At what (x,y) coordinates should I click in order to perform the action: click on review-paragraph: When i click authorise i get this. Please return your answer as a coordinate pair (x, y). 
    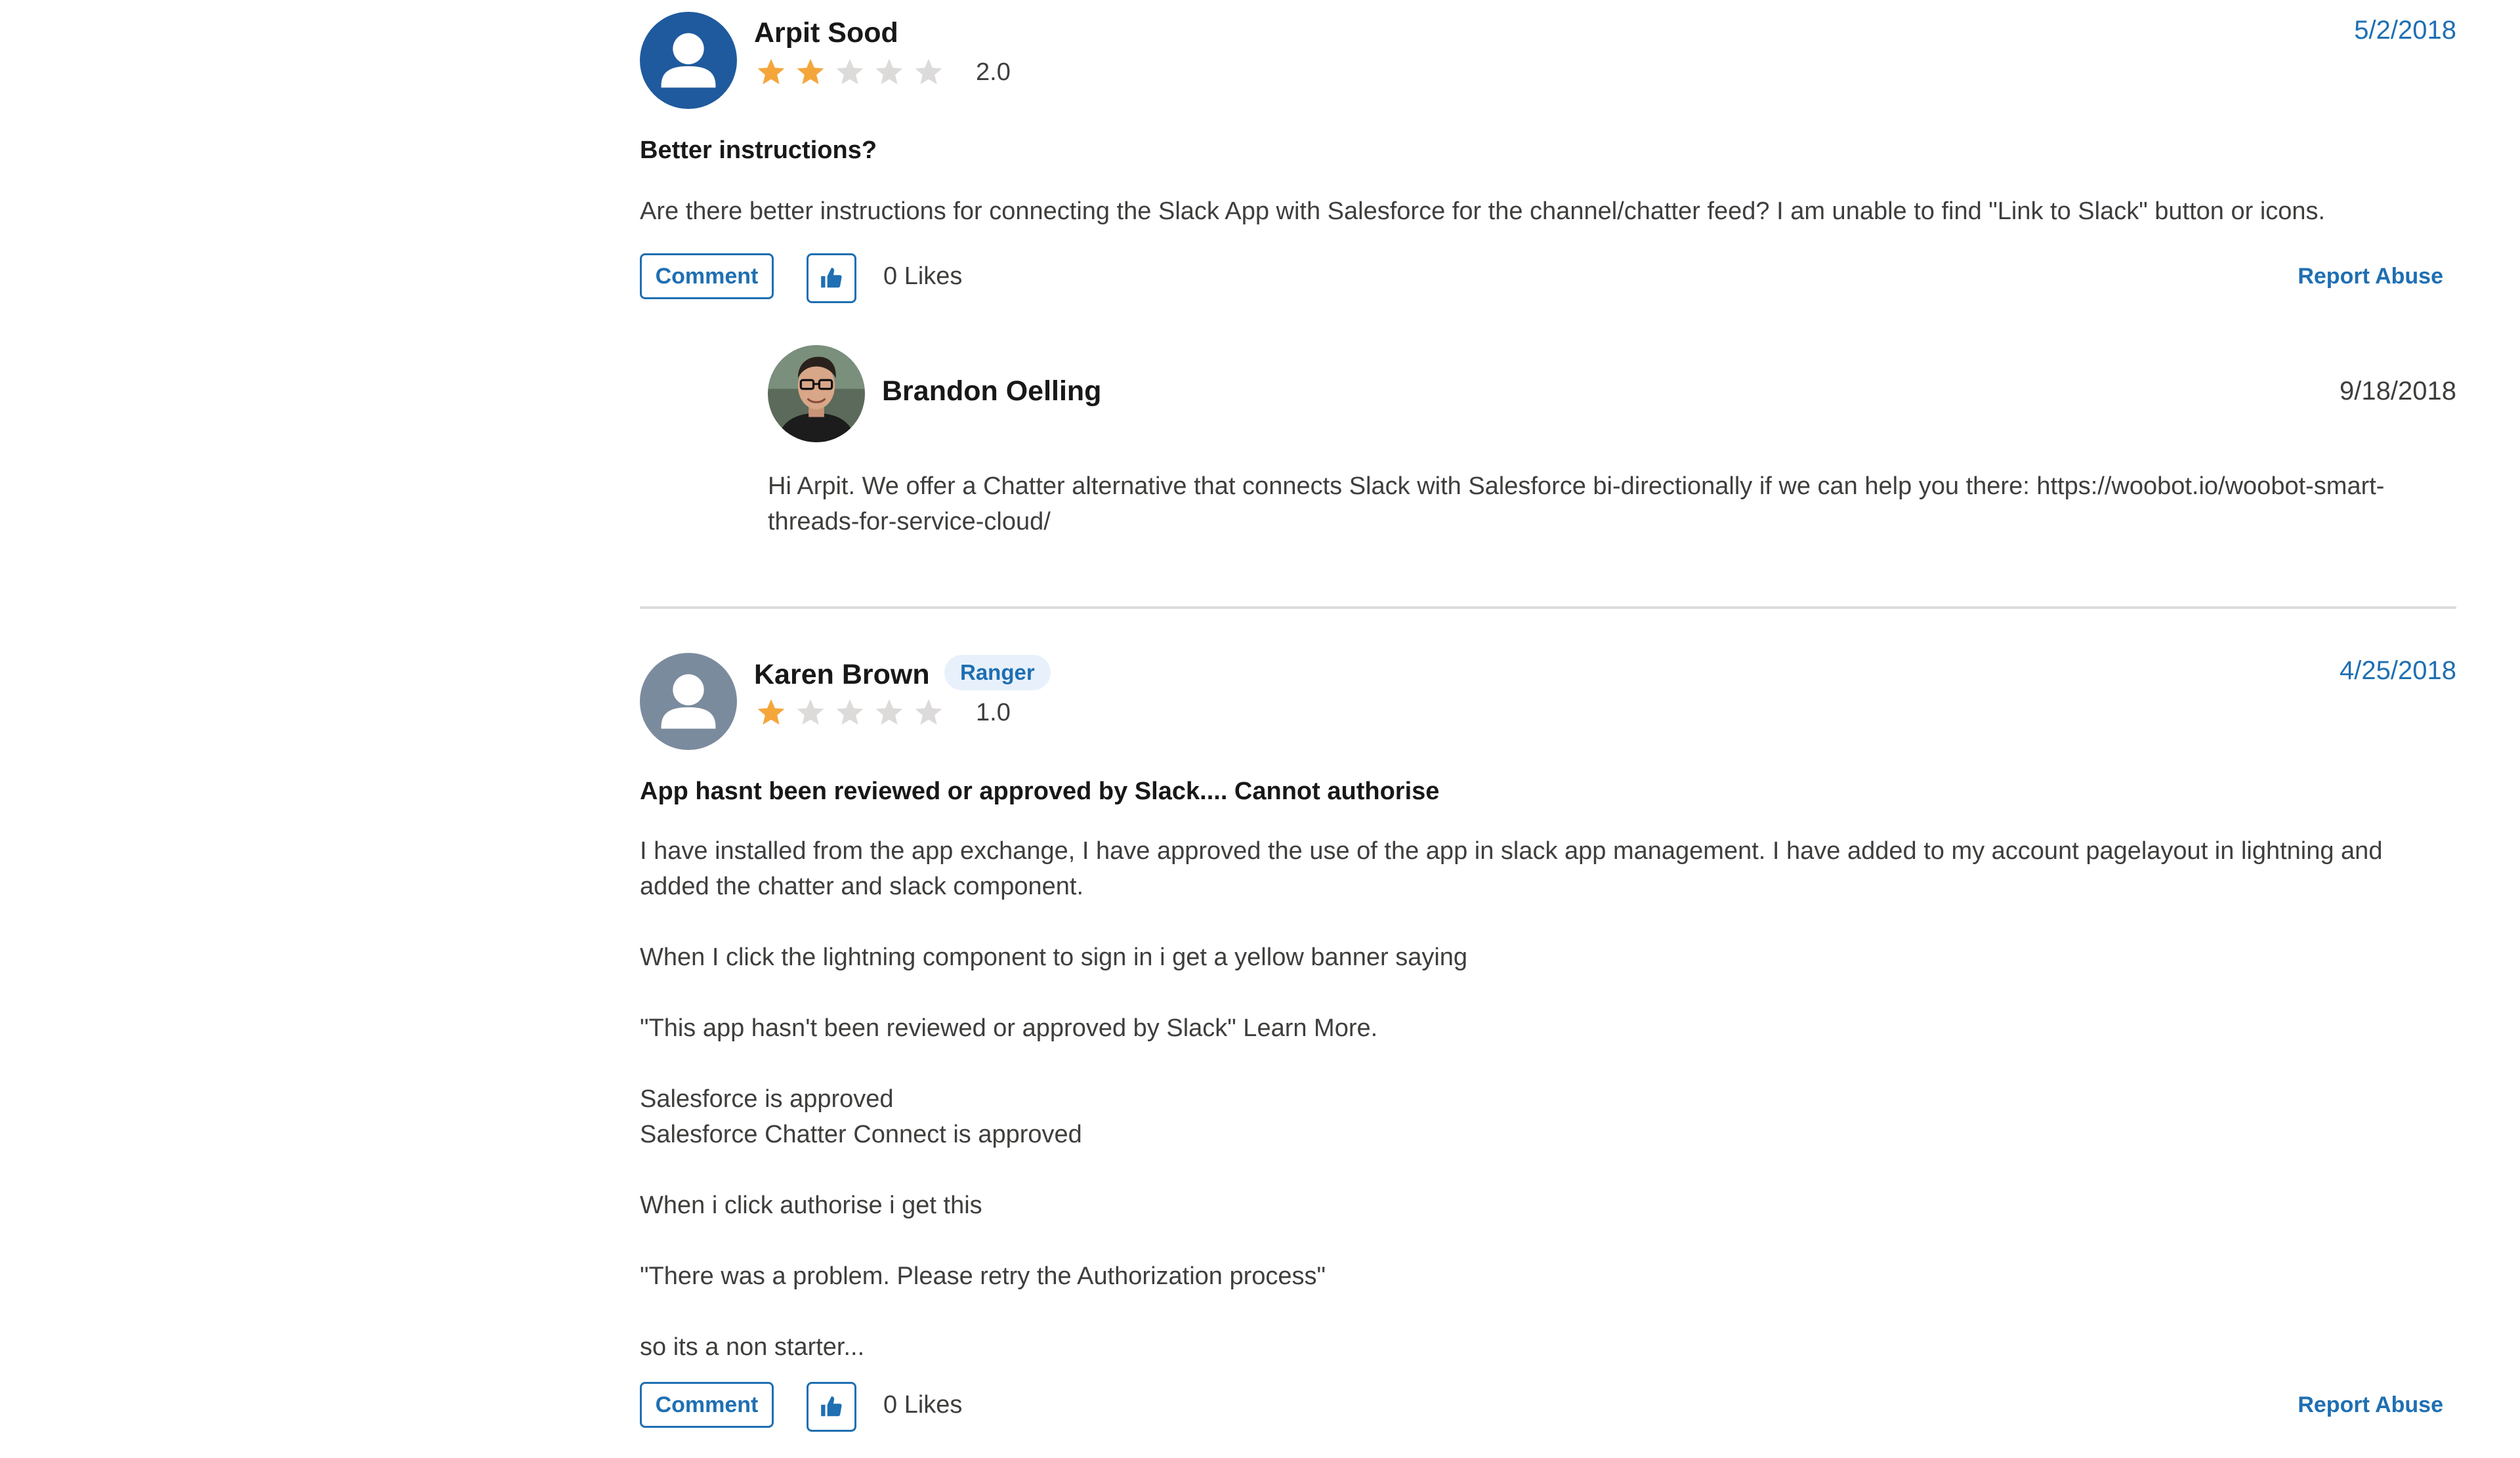
    Looking at the image, I should click on (811, 1205).